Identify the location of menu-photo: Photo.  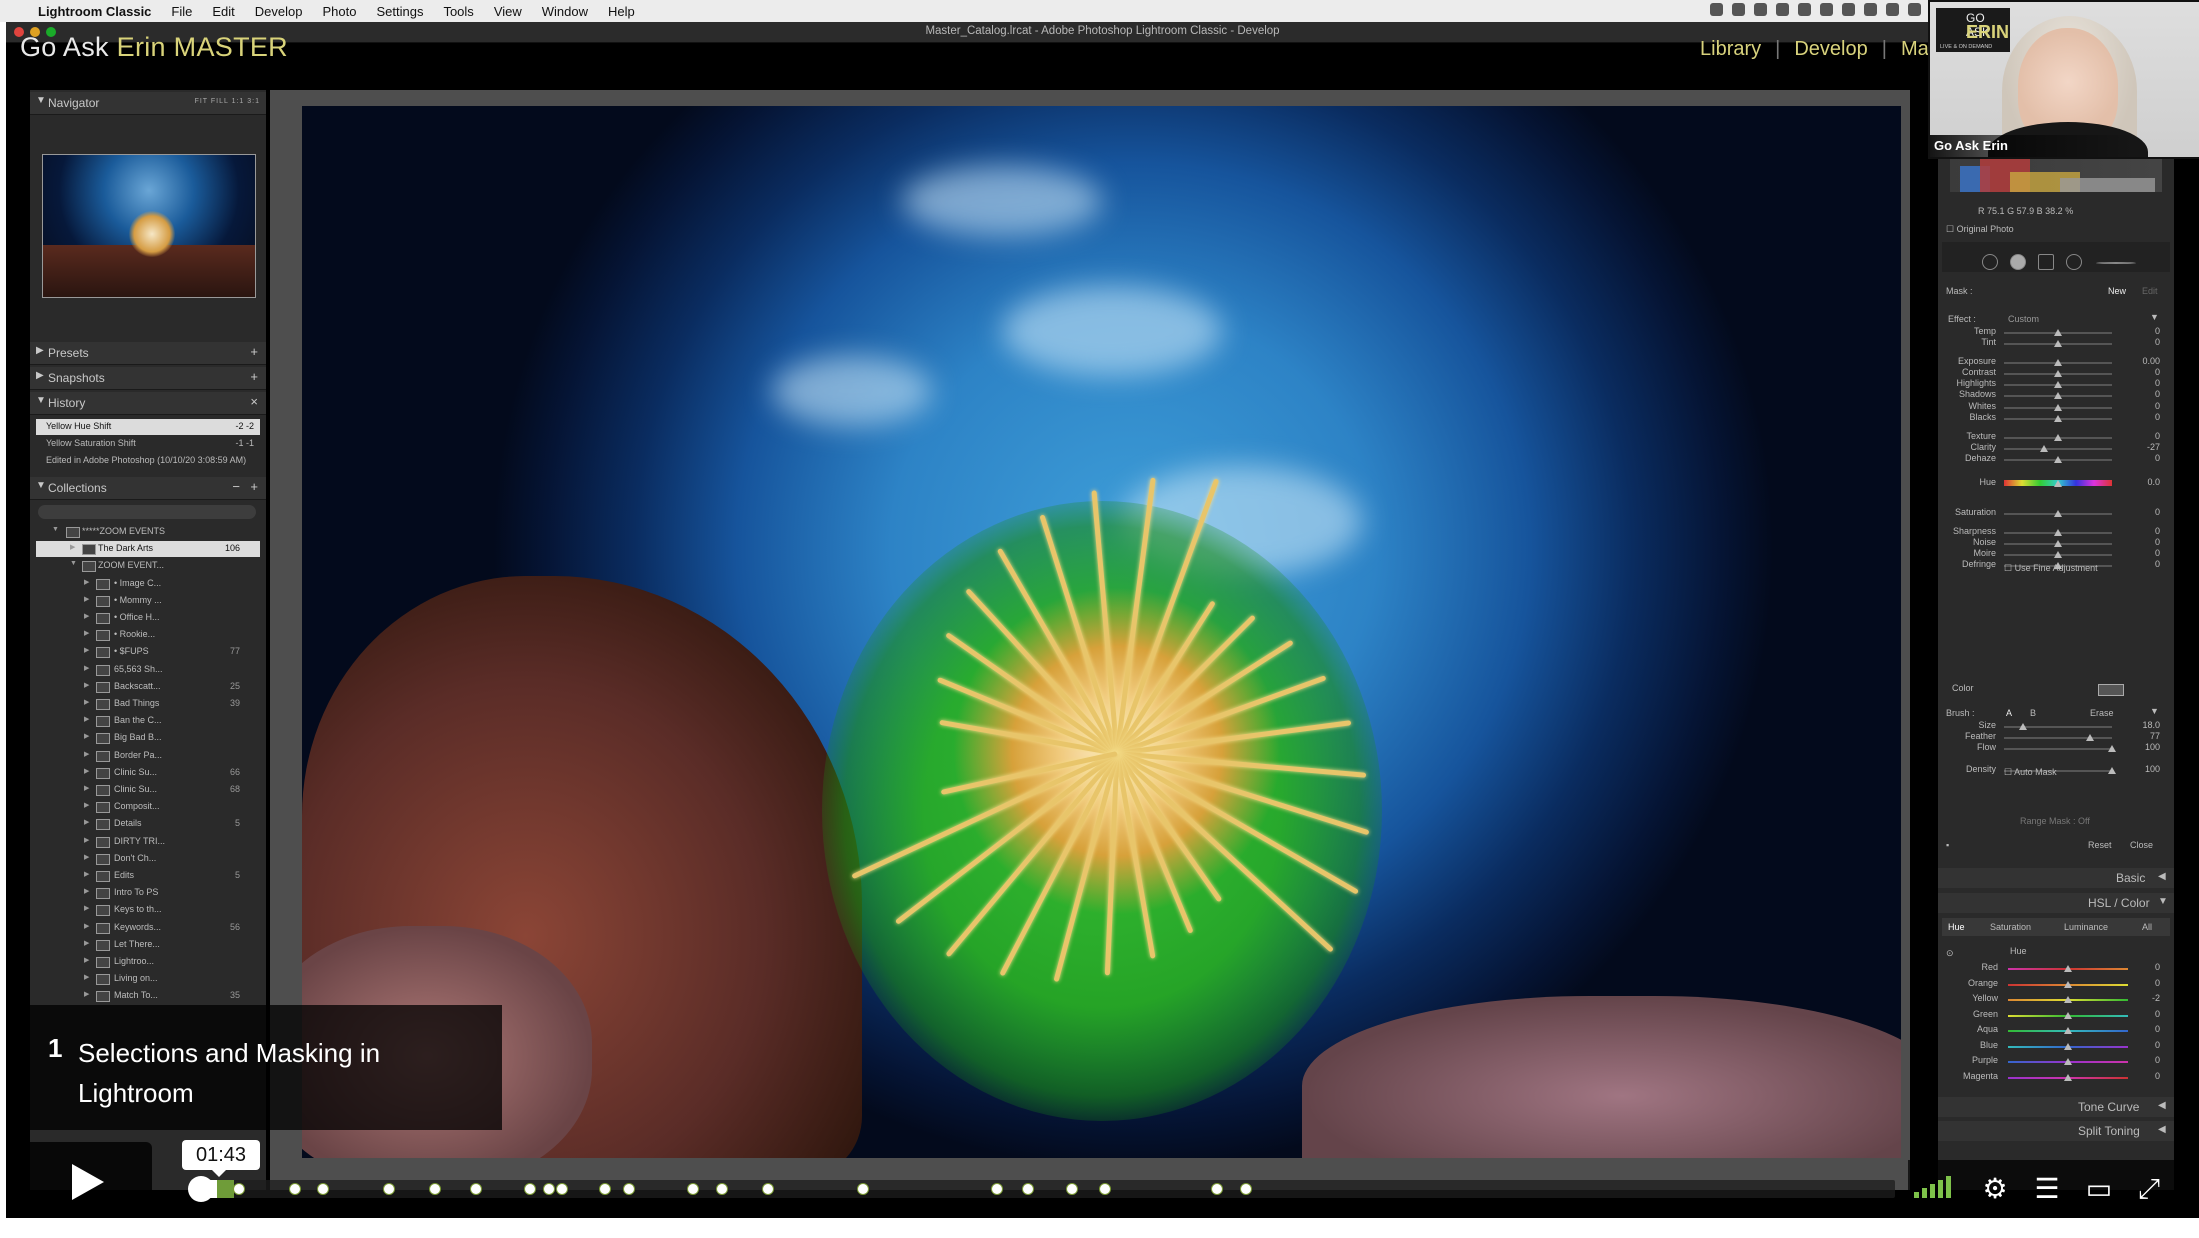
(339, 11).